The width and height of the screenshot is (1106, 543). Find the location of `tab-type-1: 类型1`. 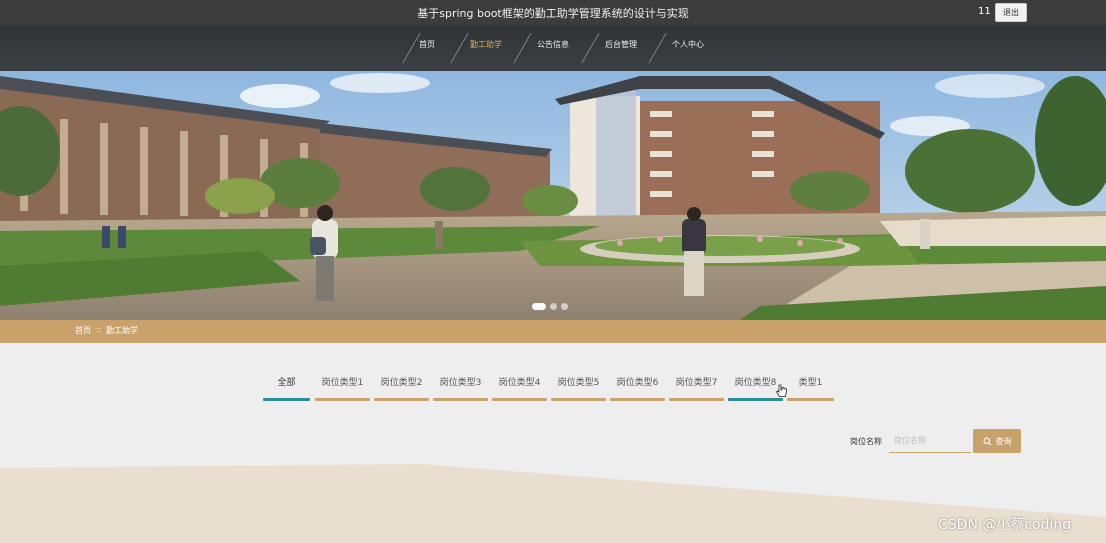

tab-type-1: 类型1 is located at coordinates (810, 388).